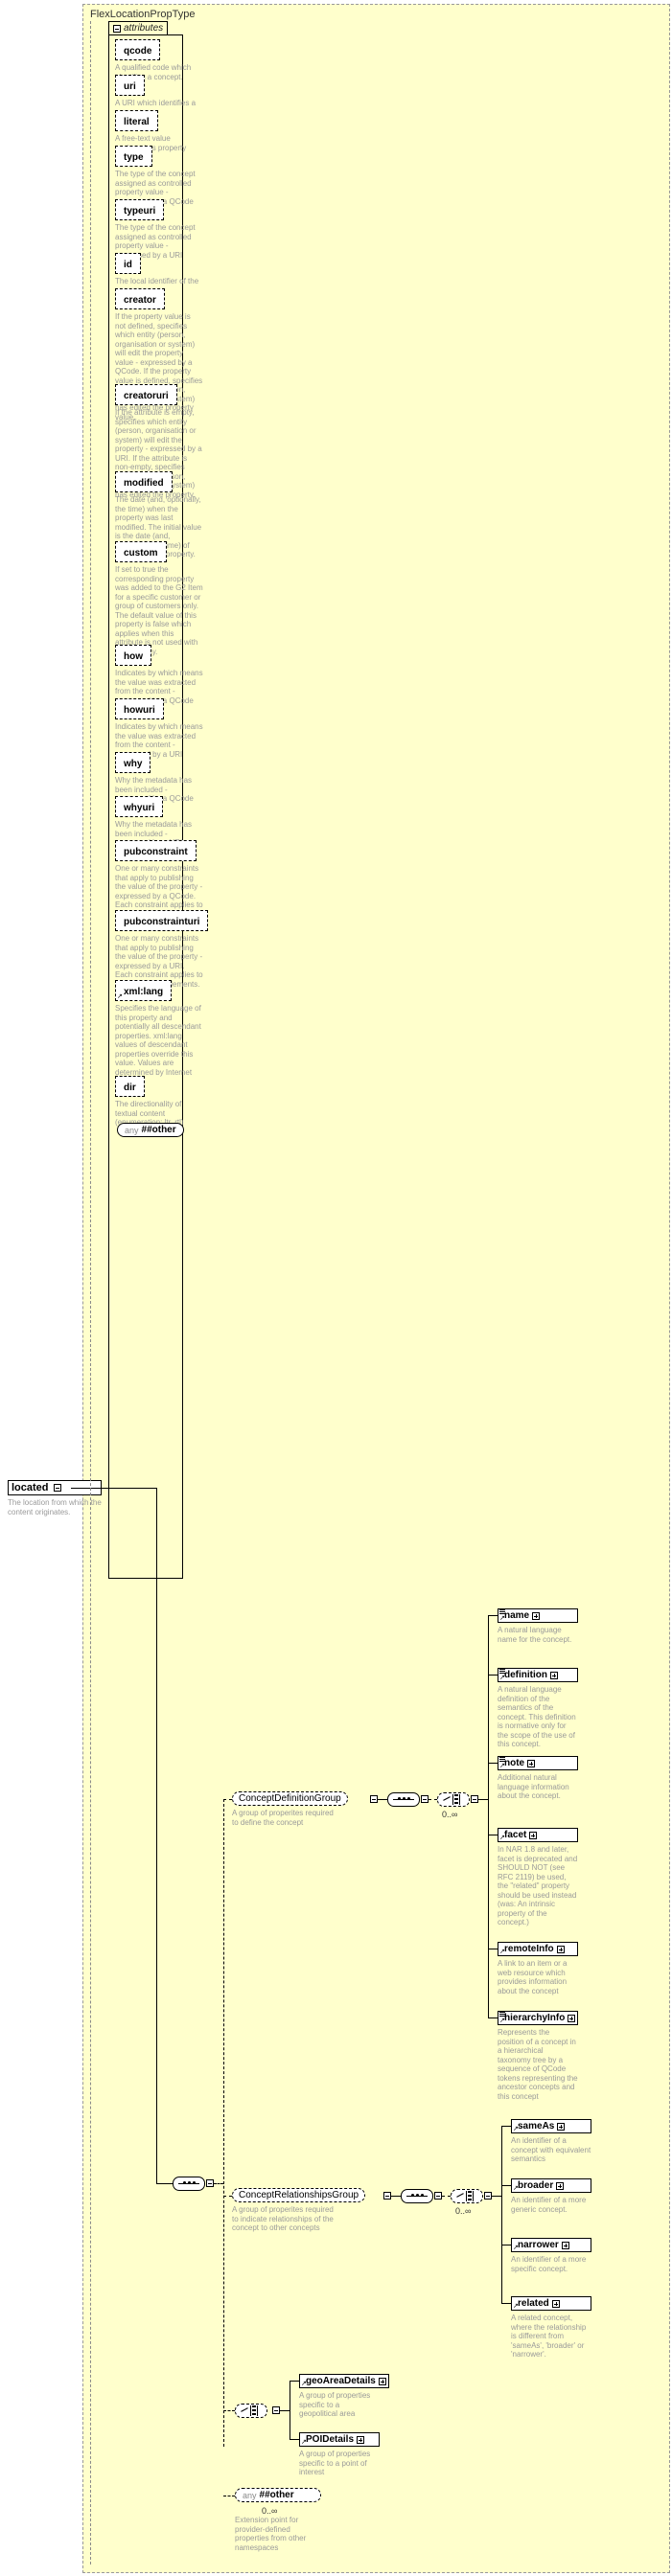 The image size is (672, 2576). Describe the element at coordinates (143, 15) in the screenshot. I see `type-name-label: FlexLocationPropType` at that location.